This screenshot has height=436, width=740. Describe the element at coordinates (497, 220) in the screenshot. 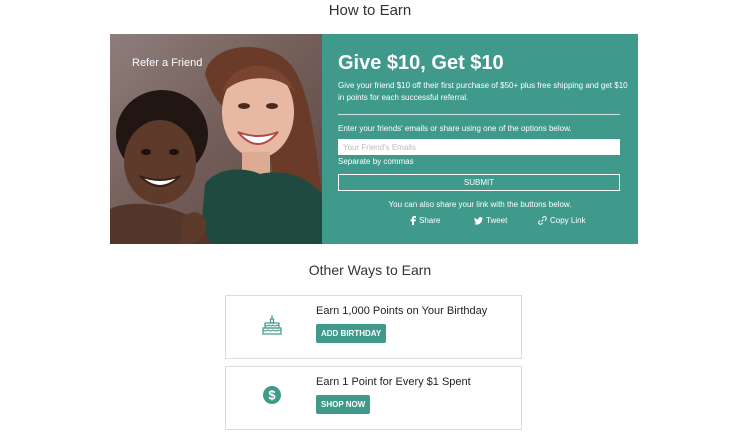

I see `twitter-share-label: Tweet` at that location.